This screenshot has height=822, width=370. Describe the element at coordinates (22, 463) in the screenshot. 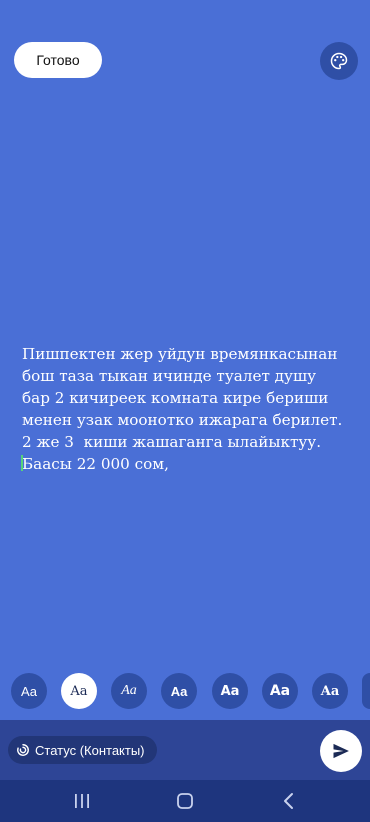

I see `text-cursor` at that location.